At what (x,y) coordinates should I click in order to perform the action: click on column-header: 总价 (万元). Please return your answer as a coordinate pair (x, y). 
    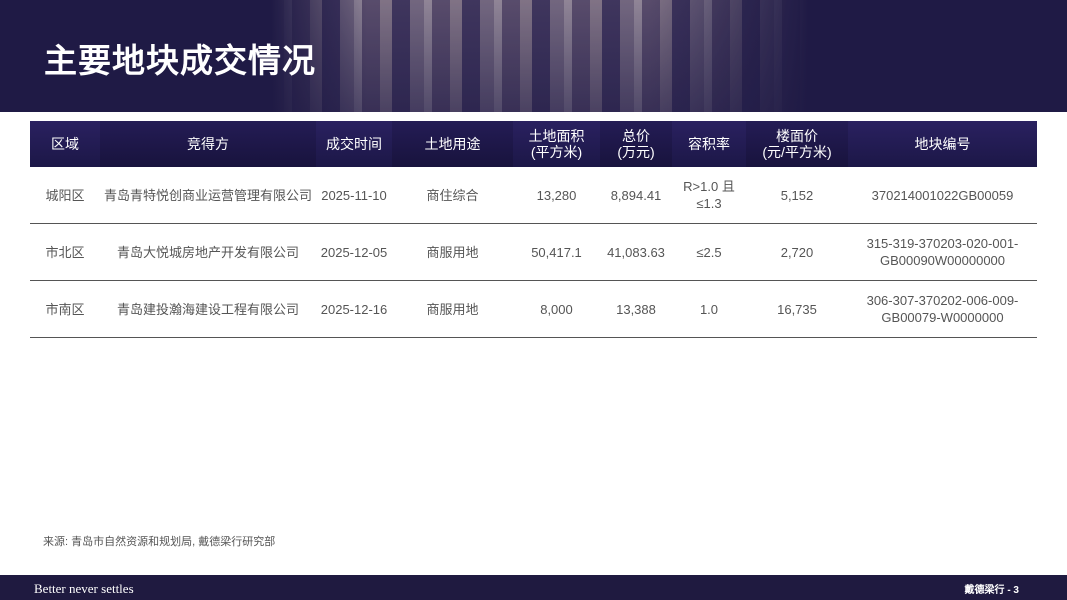
    Looking at the image, I should click on (636, 144).